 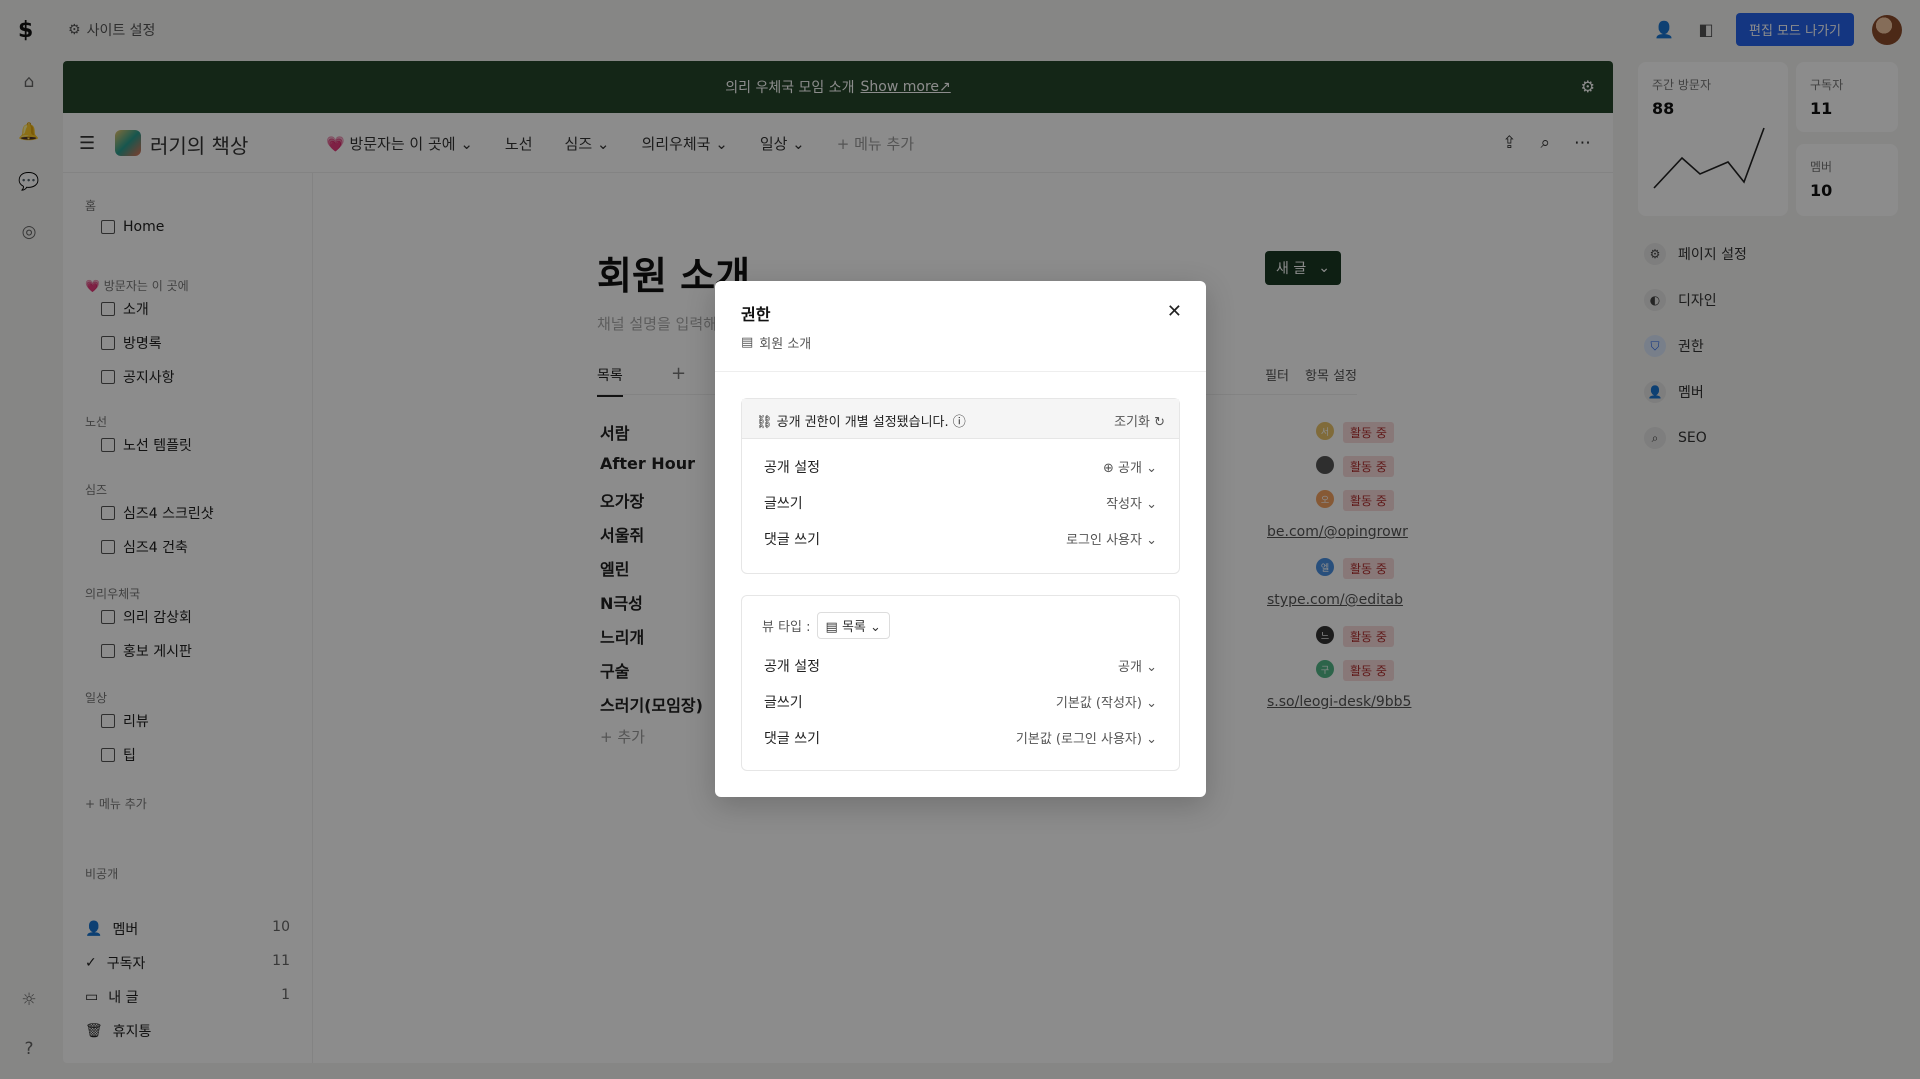 I want to click on modal-title: 권한, so click(x=756, y=314).